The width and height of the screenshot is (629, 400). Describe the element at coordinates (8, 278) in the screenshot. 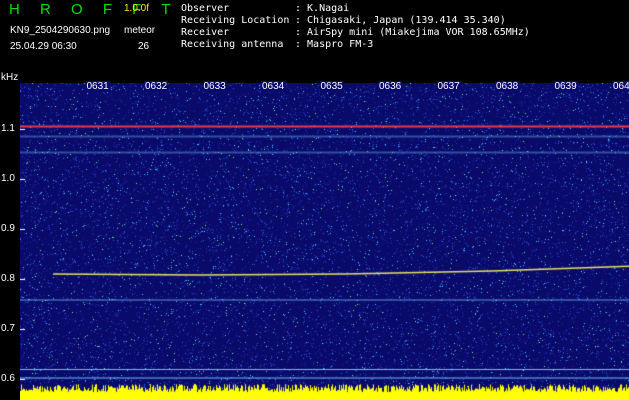

I see `y-tick-label: 0.8` at that location.